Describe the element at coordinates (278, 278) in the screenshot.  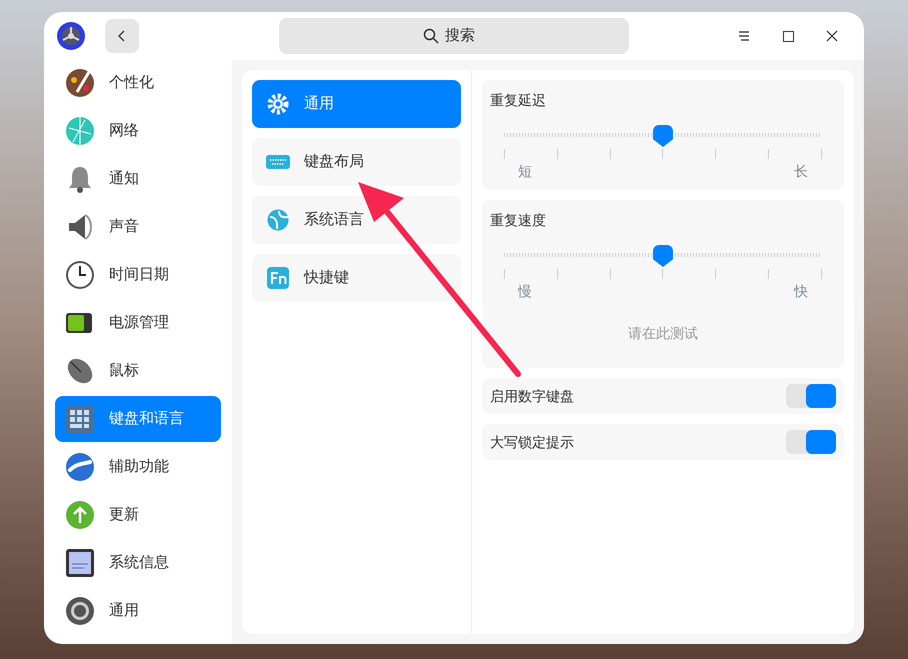
I see `fn-key-icon` at that location.